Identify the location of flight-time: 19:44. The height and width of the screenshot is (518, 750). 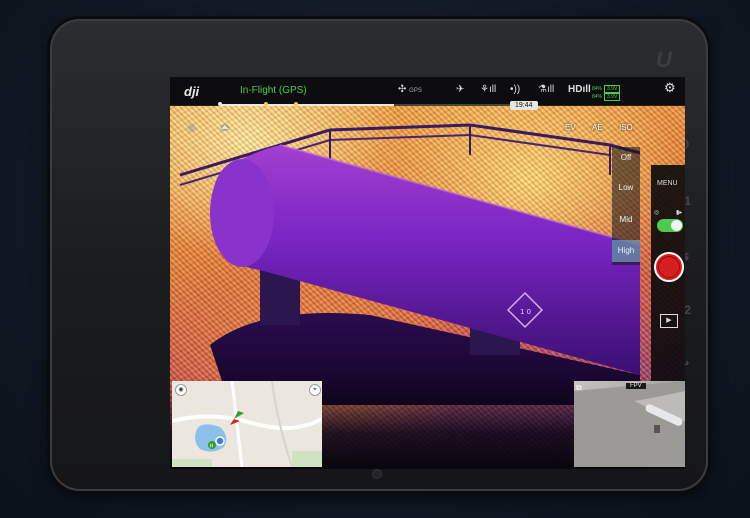
(524, 105).